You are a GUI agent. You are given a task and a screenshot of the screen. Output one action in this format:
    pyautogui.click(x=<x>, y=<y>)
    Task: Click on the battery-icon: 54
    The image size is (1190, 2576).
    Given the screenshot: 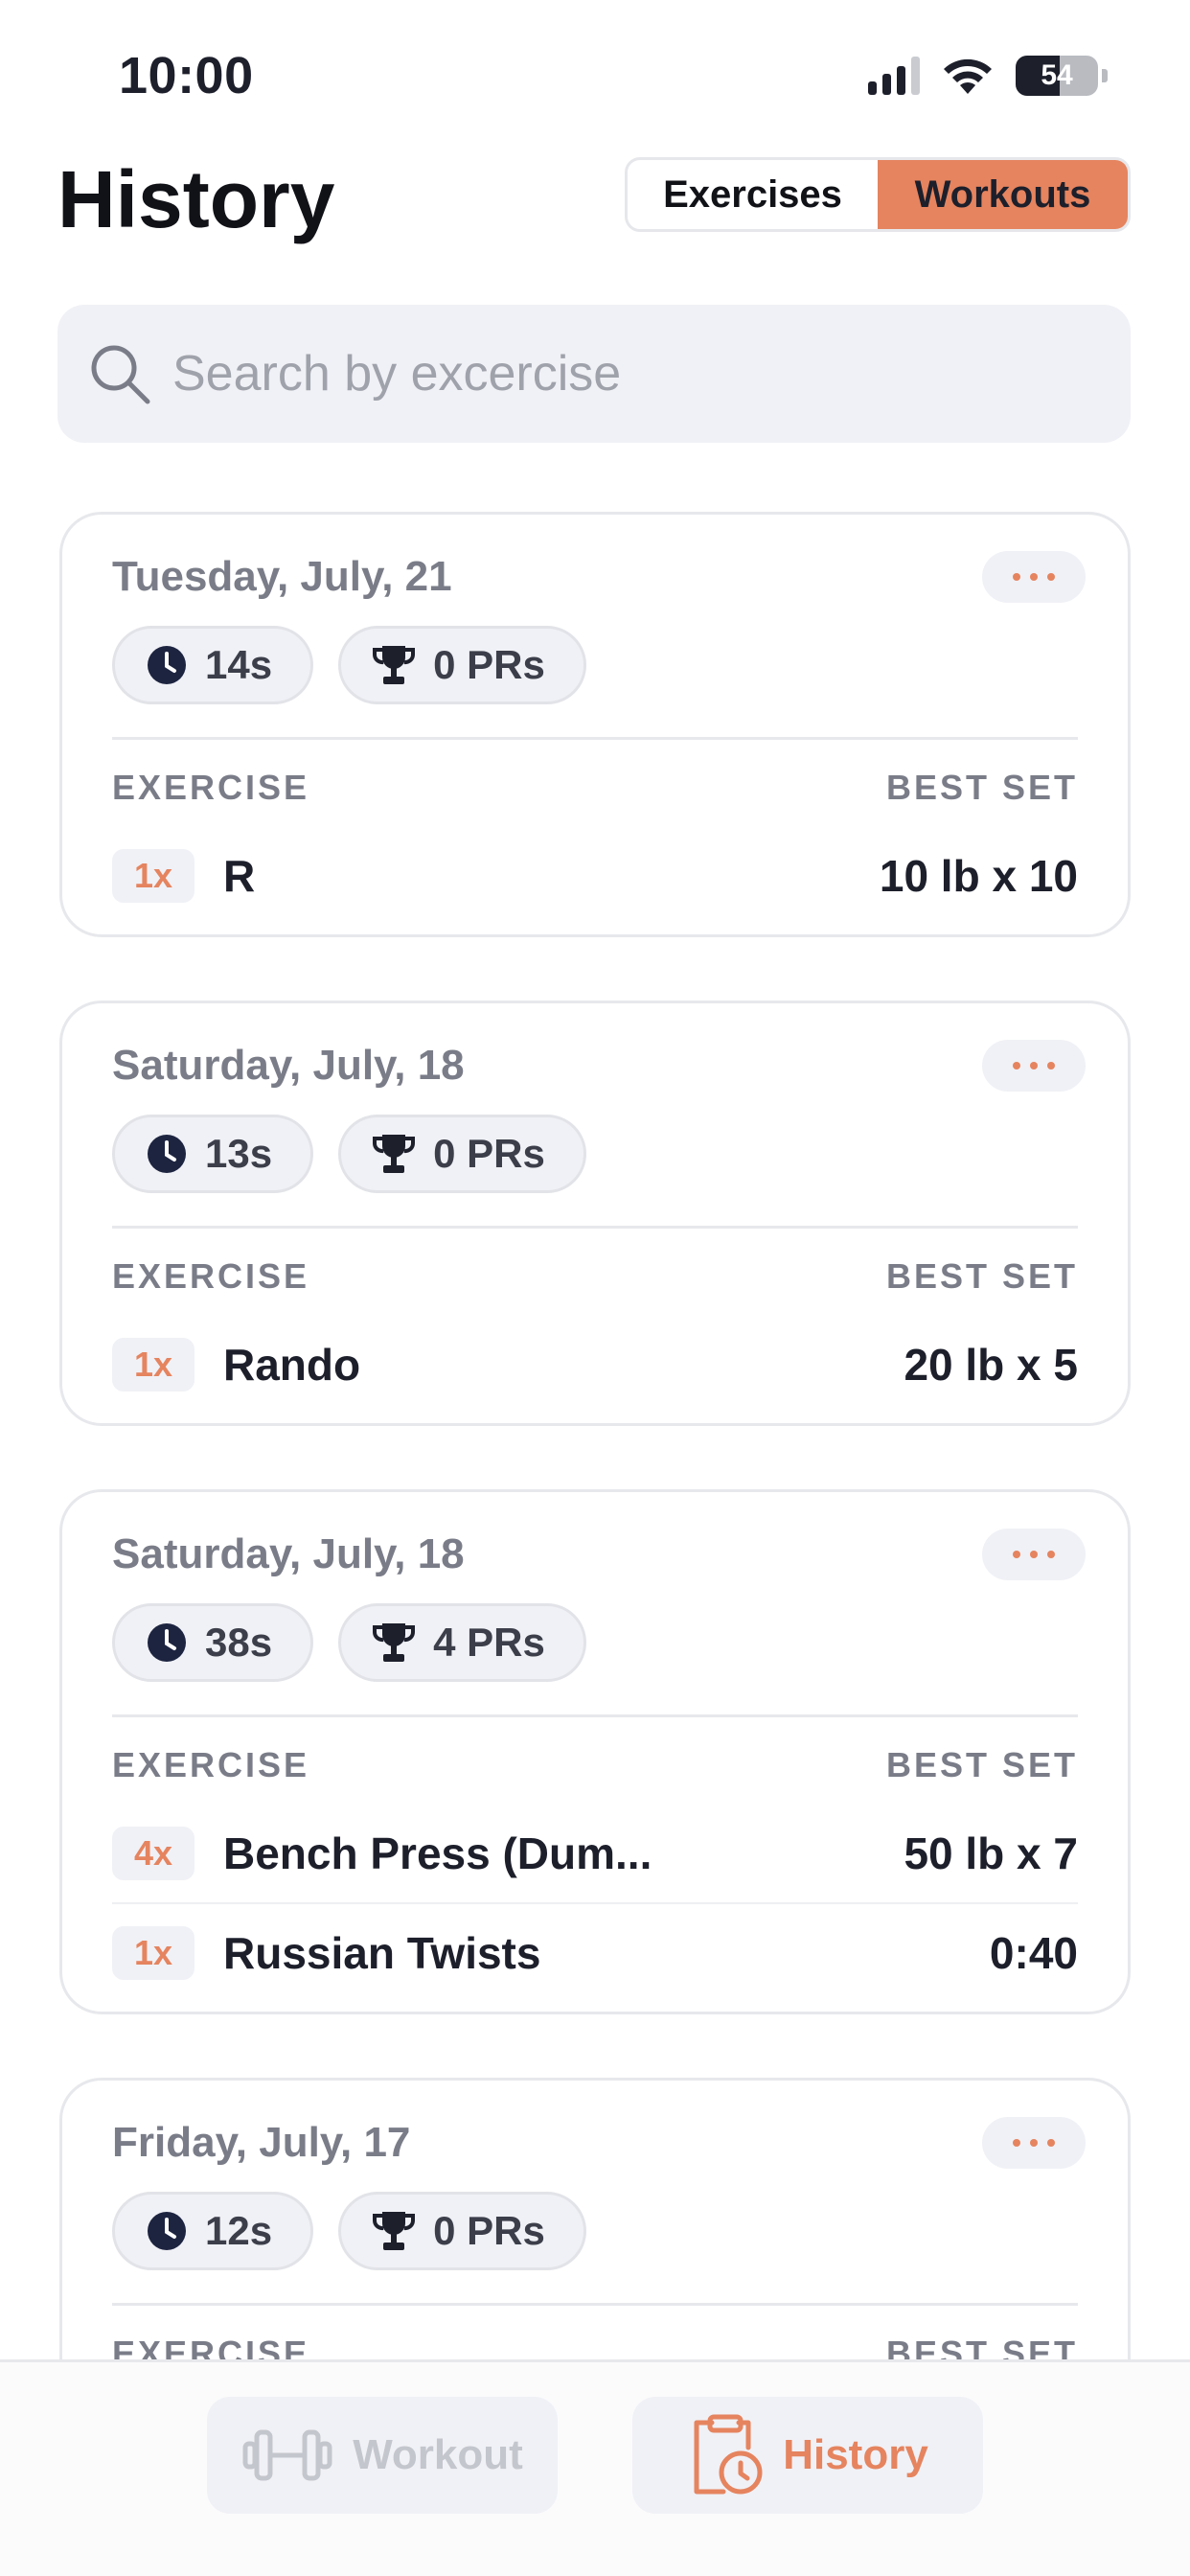 What is the action you would take?
    pyautogui.click(x=1057, y=76)
    